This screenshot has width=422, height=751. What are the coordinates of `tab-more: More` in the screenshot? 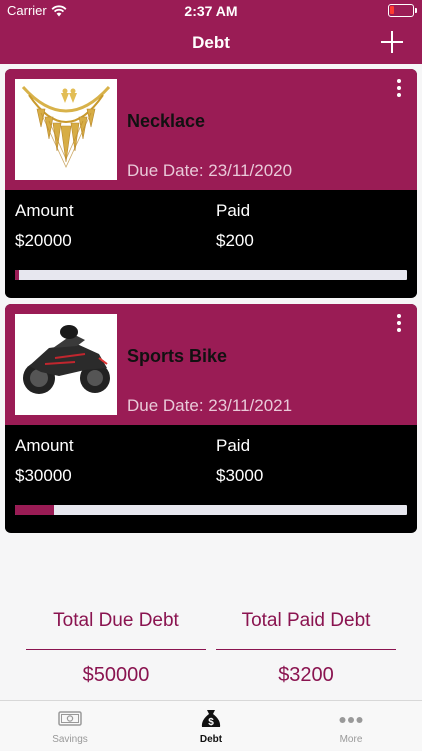 It's located at (351, 726).